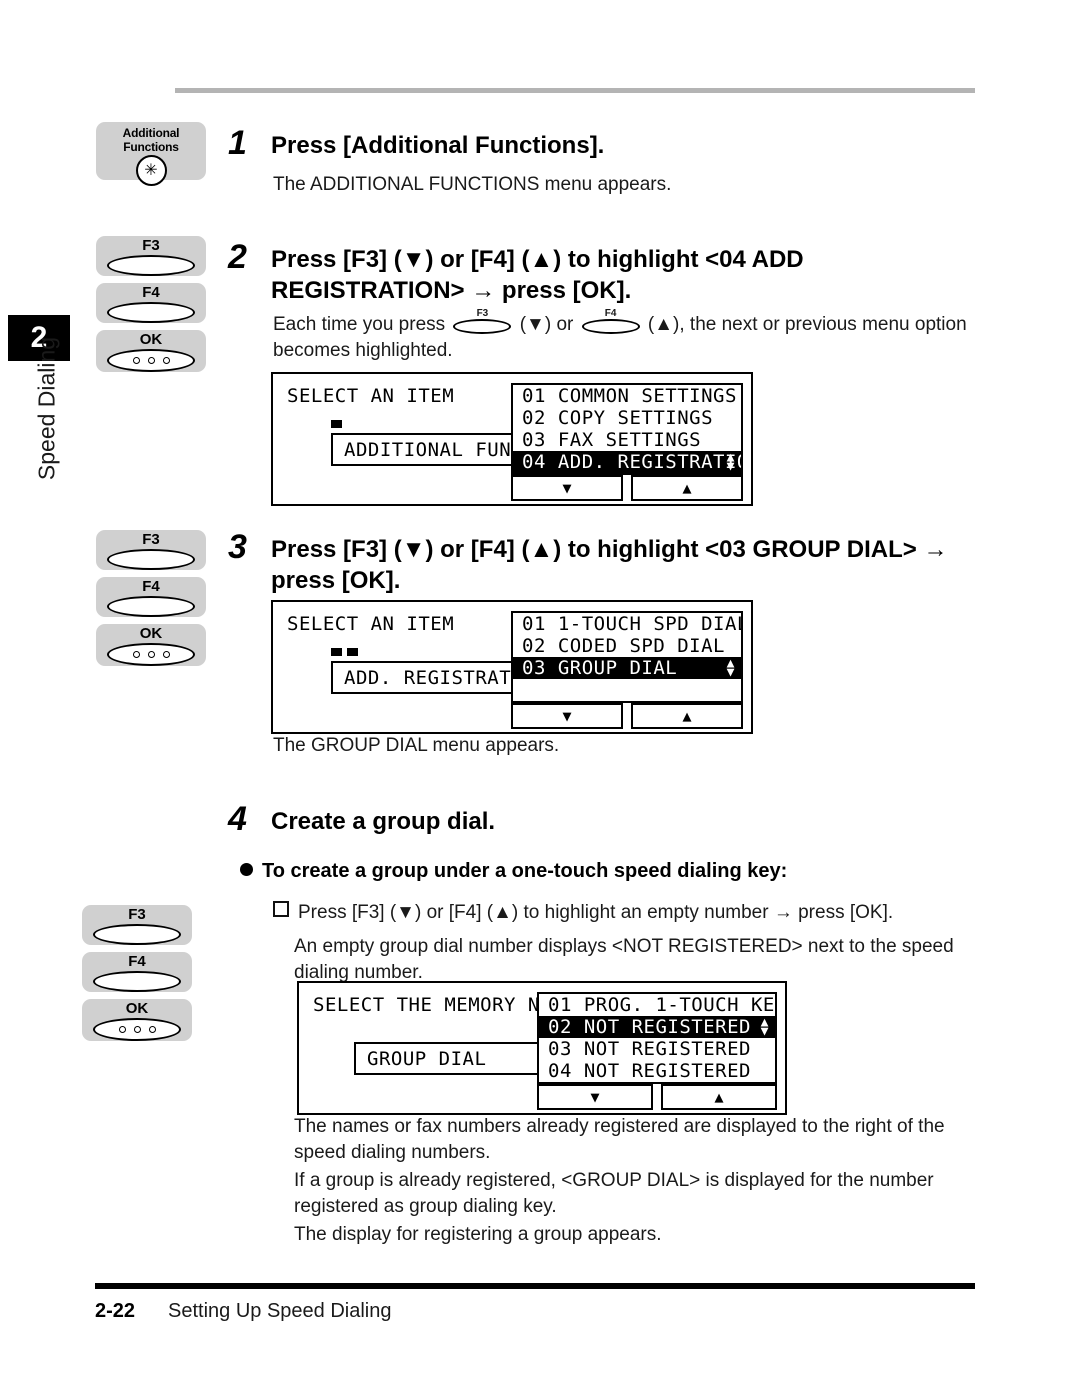 This screenshot has height=1388, width=1080. Describe the element at coordinates (46, 408) in the screenshot. I see `chapter-label: Speed Dialing` at that location.